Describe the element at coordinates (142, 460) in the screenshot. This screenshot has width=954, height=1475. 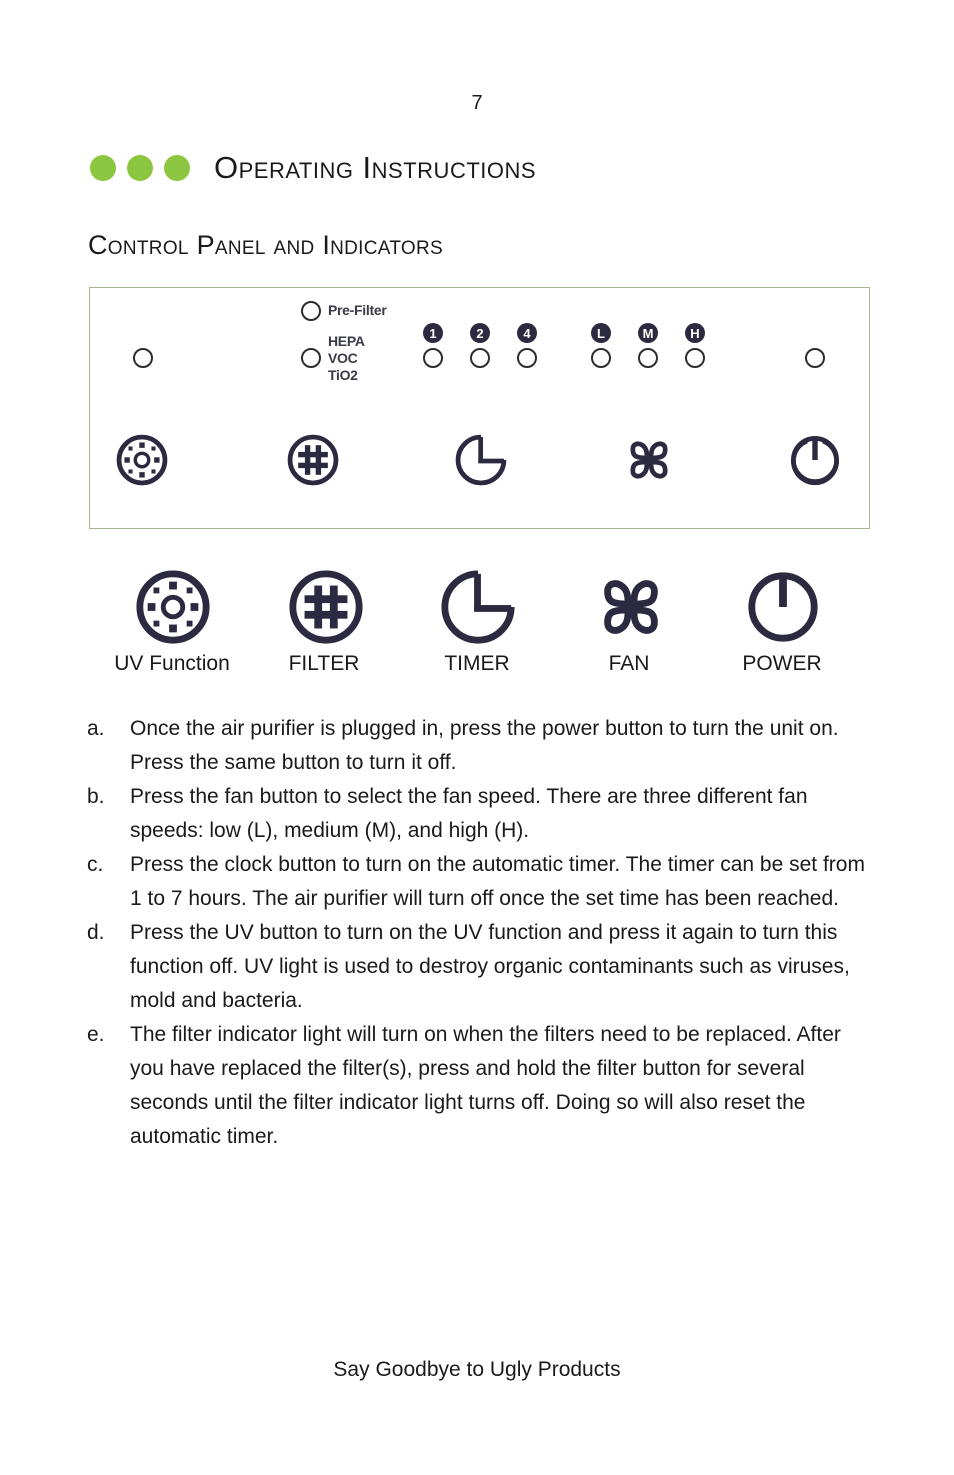
I see `uv-icon` at that location.